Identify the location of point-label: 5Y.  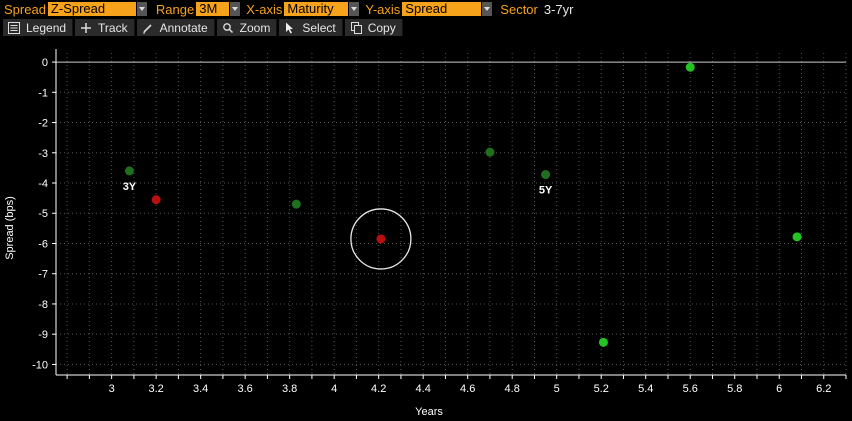
(546, 191).